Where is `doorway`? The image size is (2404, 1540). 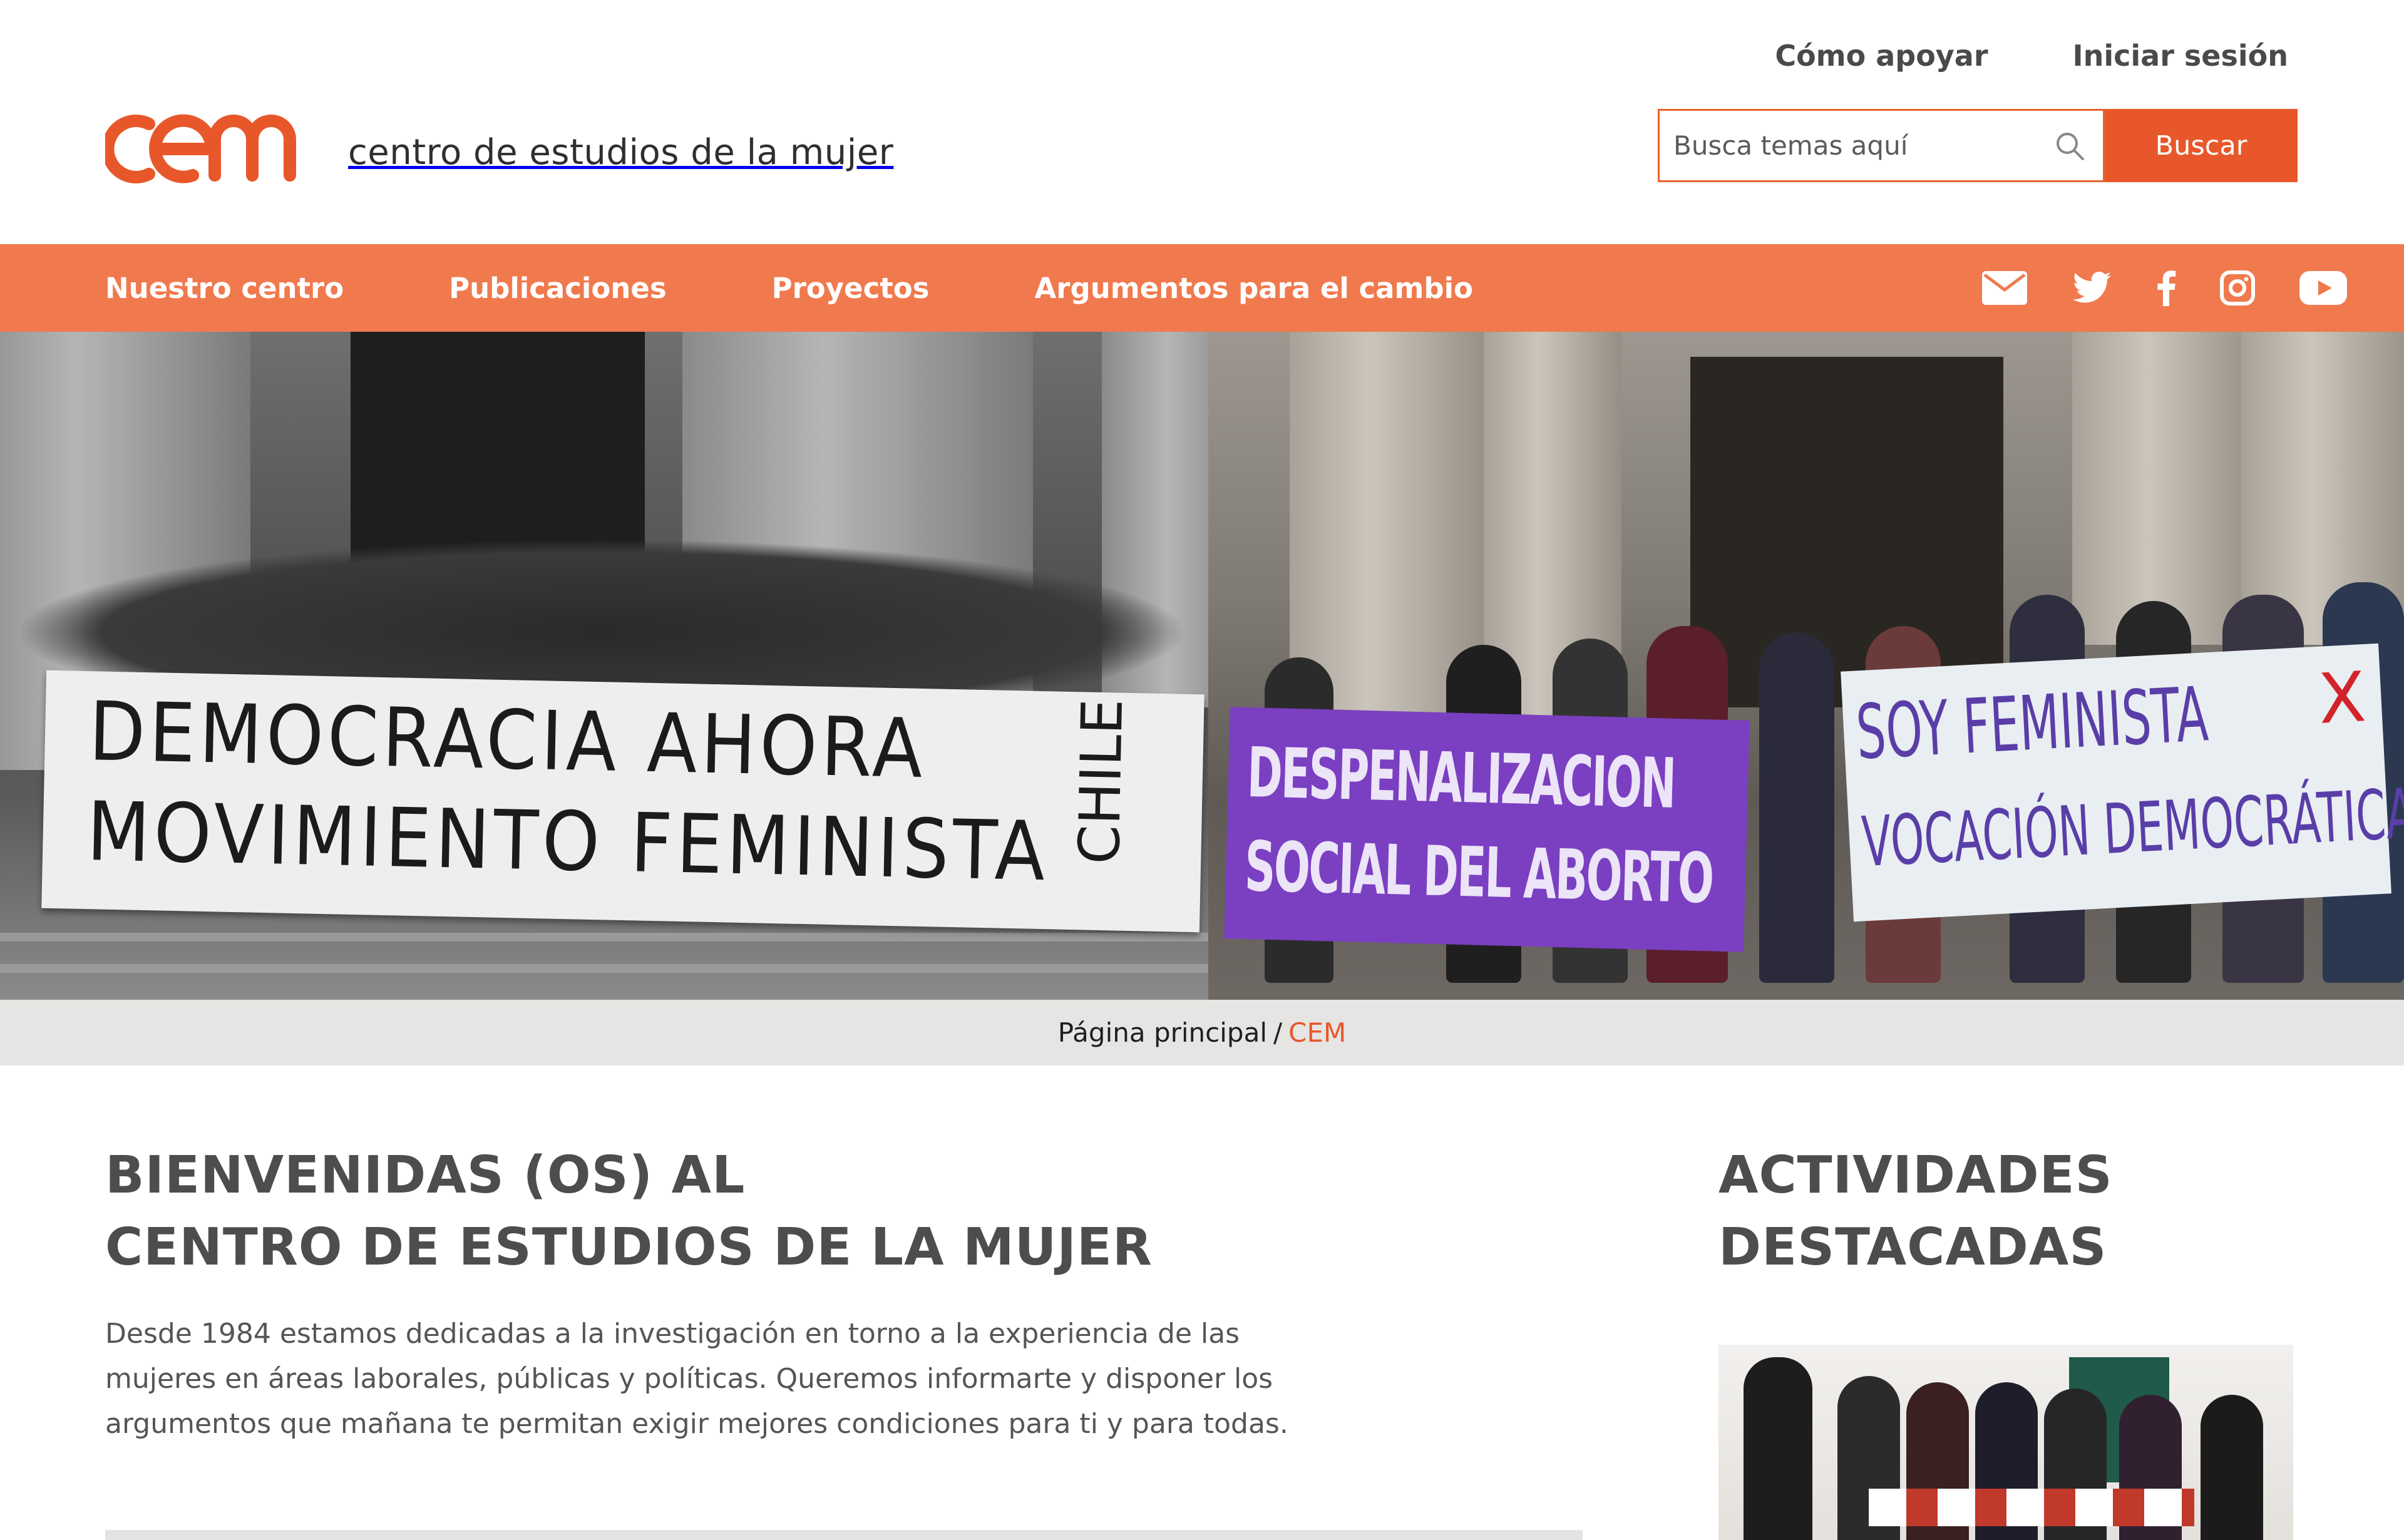 doorway is located at coordinates (1847, 532).